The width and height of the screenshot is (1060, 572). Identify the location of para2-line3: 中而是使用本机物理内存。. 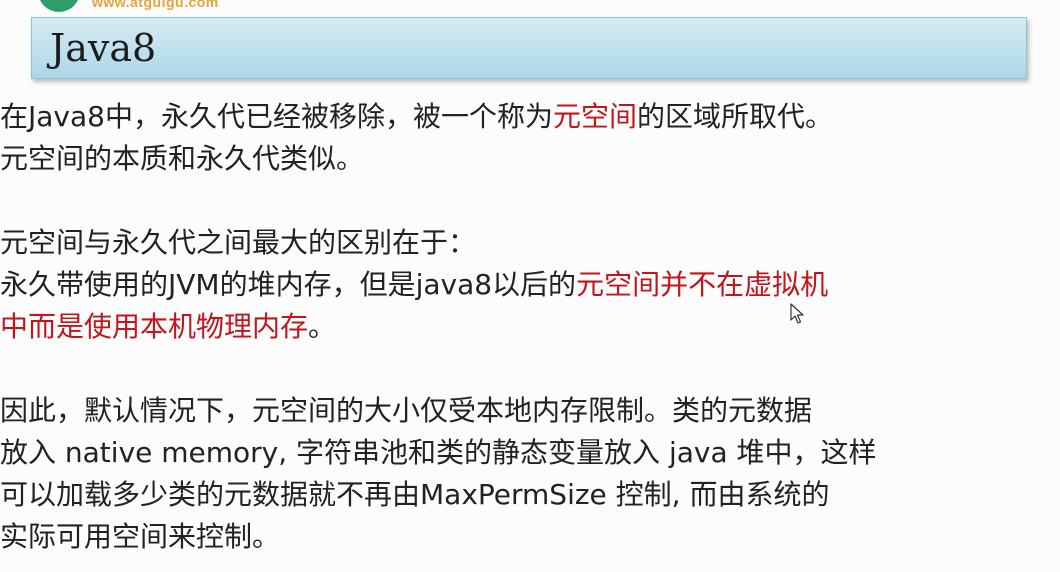
(530, 327).